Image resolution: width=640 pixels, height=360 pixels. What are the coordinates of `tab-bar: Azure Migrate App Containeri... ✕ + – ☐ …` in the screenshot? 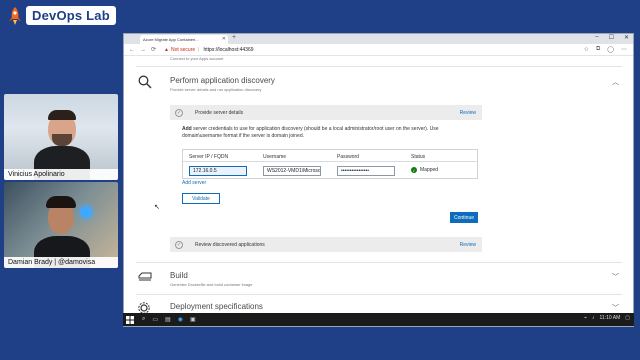 It's located at (378, 39).